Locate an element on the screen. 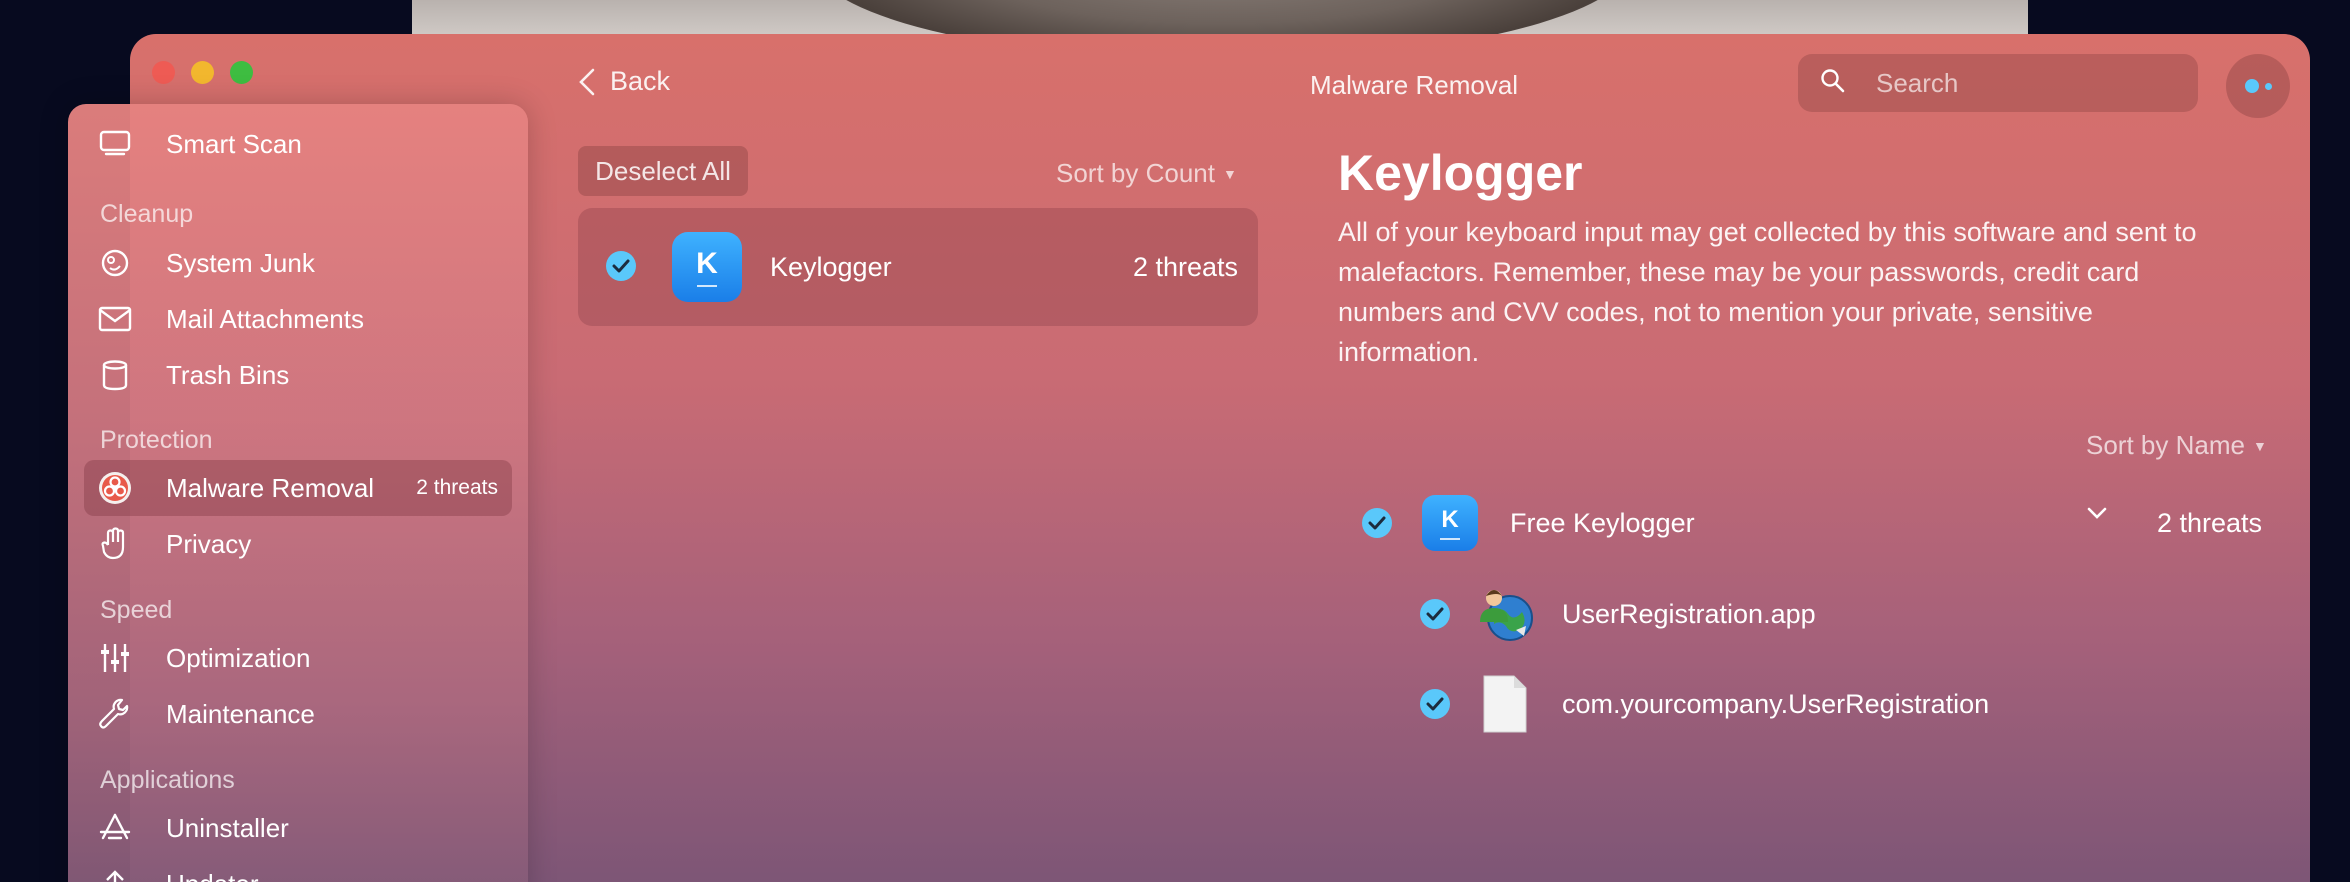  chevron-left-icon is located at coordinates (587, 81).